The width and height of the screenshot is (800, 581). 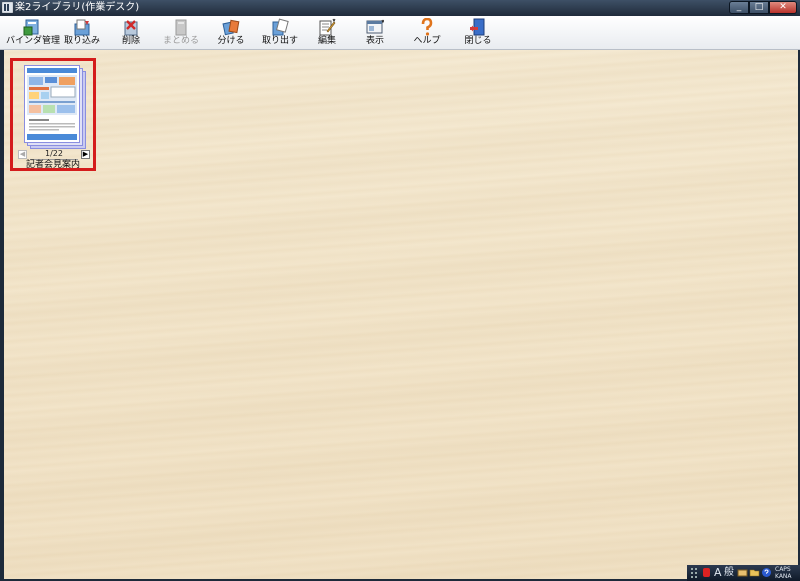 I want to click on language-bar: A 般 CAPS KANA, so click(x=743, y=573).